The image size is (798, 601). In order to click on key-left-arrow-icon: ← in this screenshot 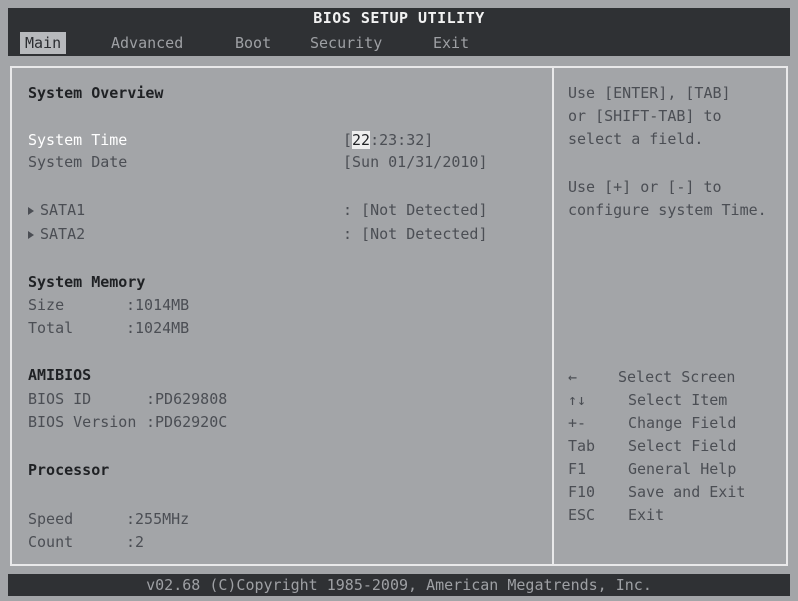, I will do `click(573, 377)`.